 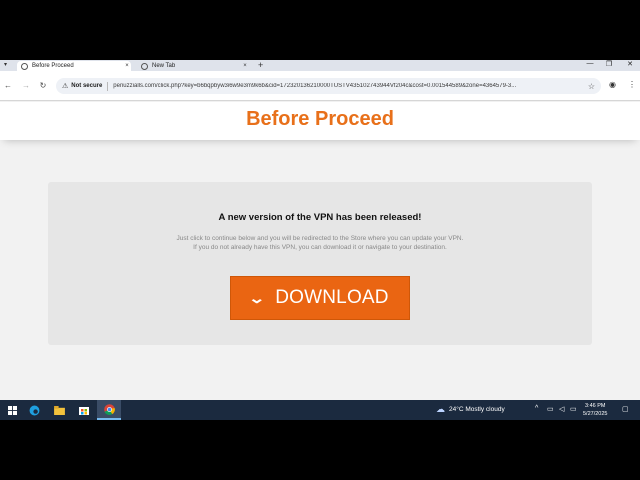 I want to click on tab-strip: ▾ Before Proceed × New Tab × + — ❐ ✕, so click(x=320, y=65).